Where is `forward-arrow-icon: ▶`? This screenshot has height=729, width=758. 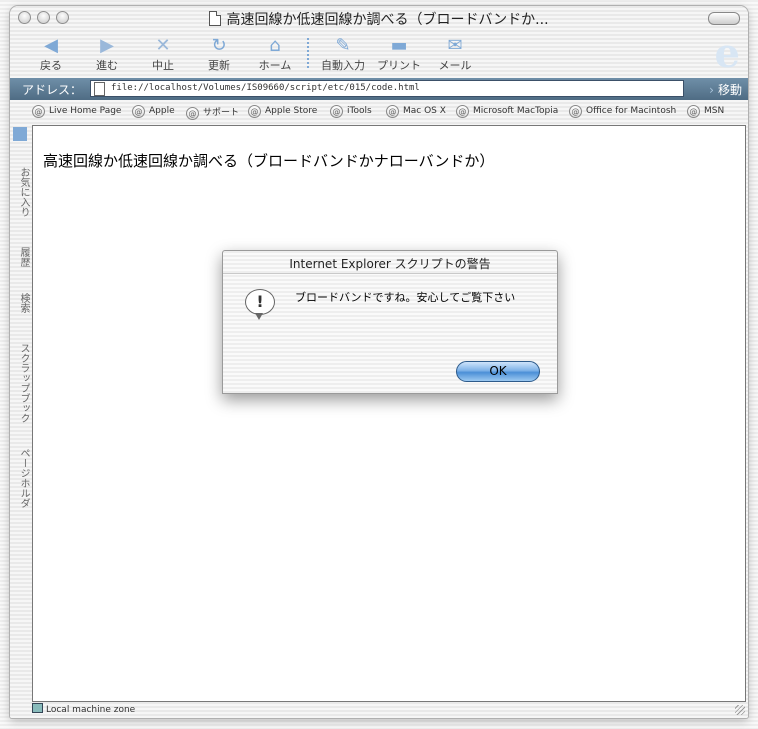 forward-arrow-icon: ▶ is located at coordinates (107, 45).